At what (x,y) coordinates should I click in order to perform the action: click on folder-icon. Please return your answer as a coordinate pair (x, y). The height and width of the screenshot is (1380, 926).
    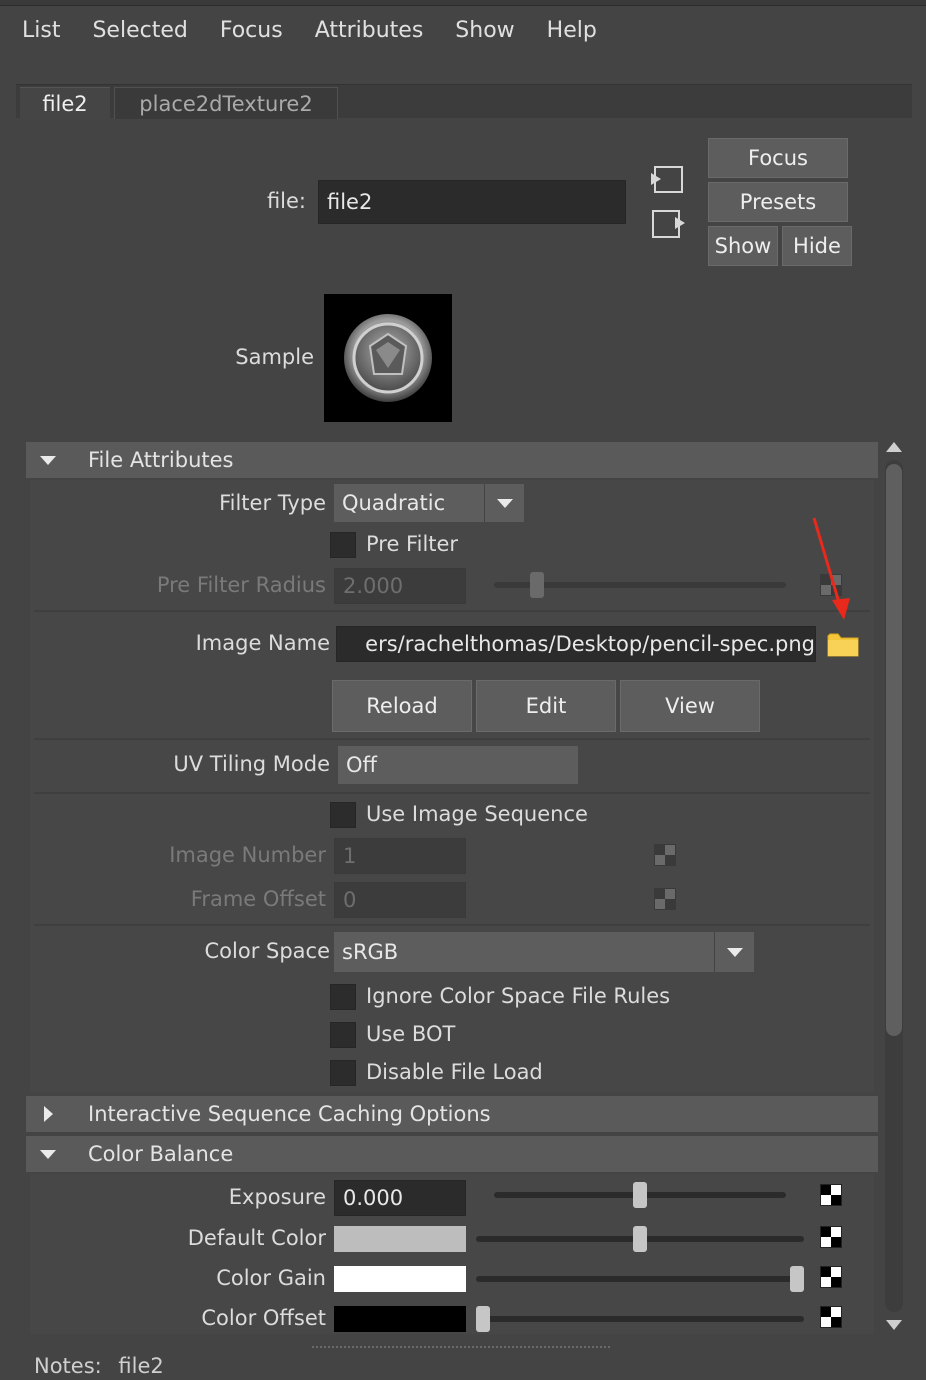
    Looking at the image, I should click on (843, 644).